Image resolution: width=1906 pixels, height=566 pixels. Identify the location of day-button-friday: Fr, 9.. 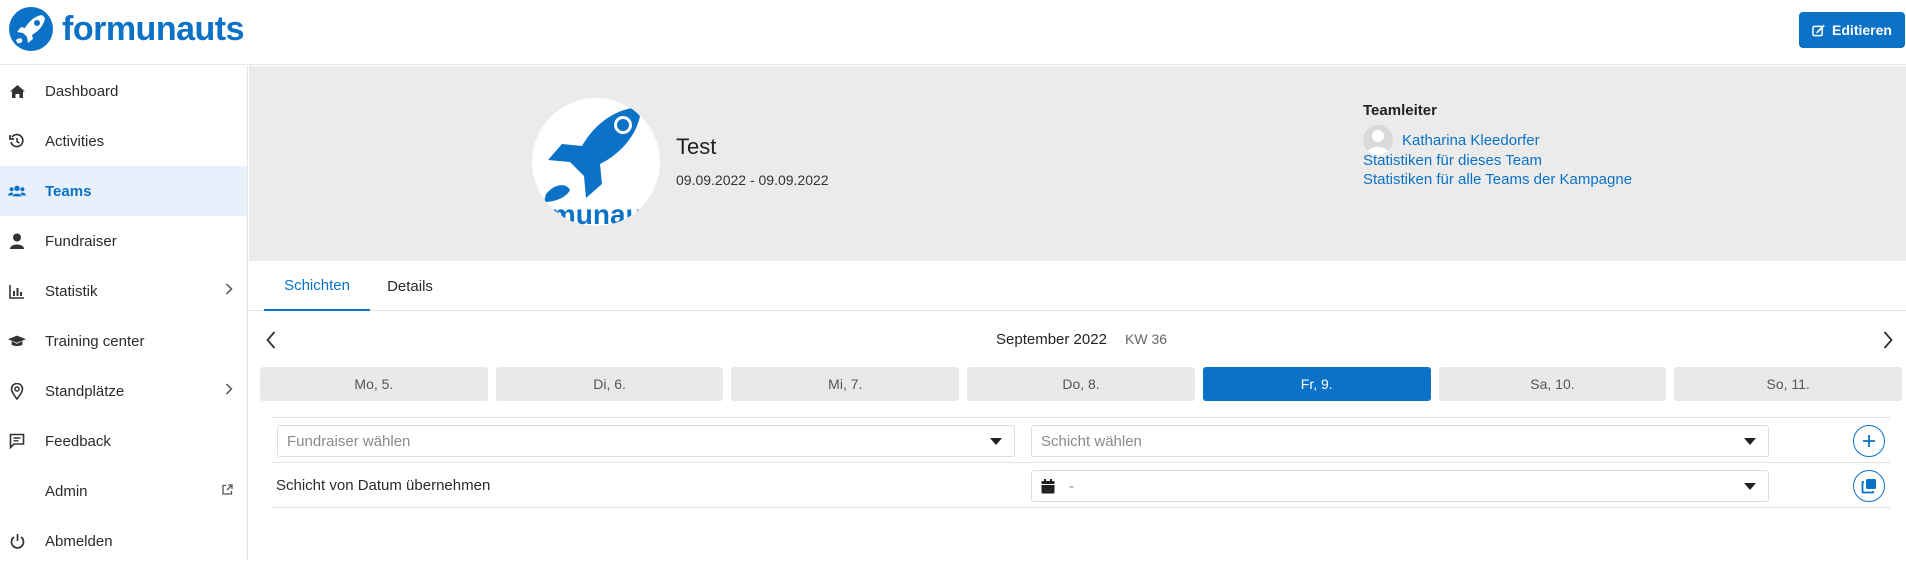
(1316, 384).